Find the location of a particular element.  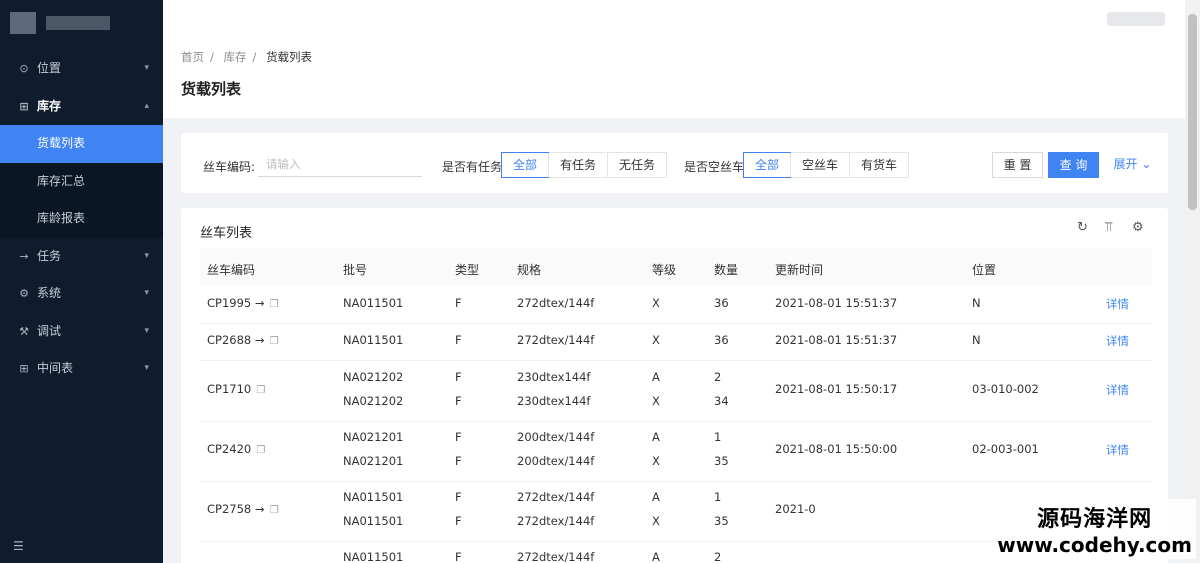

empty-option-all: 全部 is located at coordinates (767, 165).